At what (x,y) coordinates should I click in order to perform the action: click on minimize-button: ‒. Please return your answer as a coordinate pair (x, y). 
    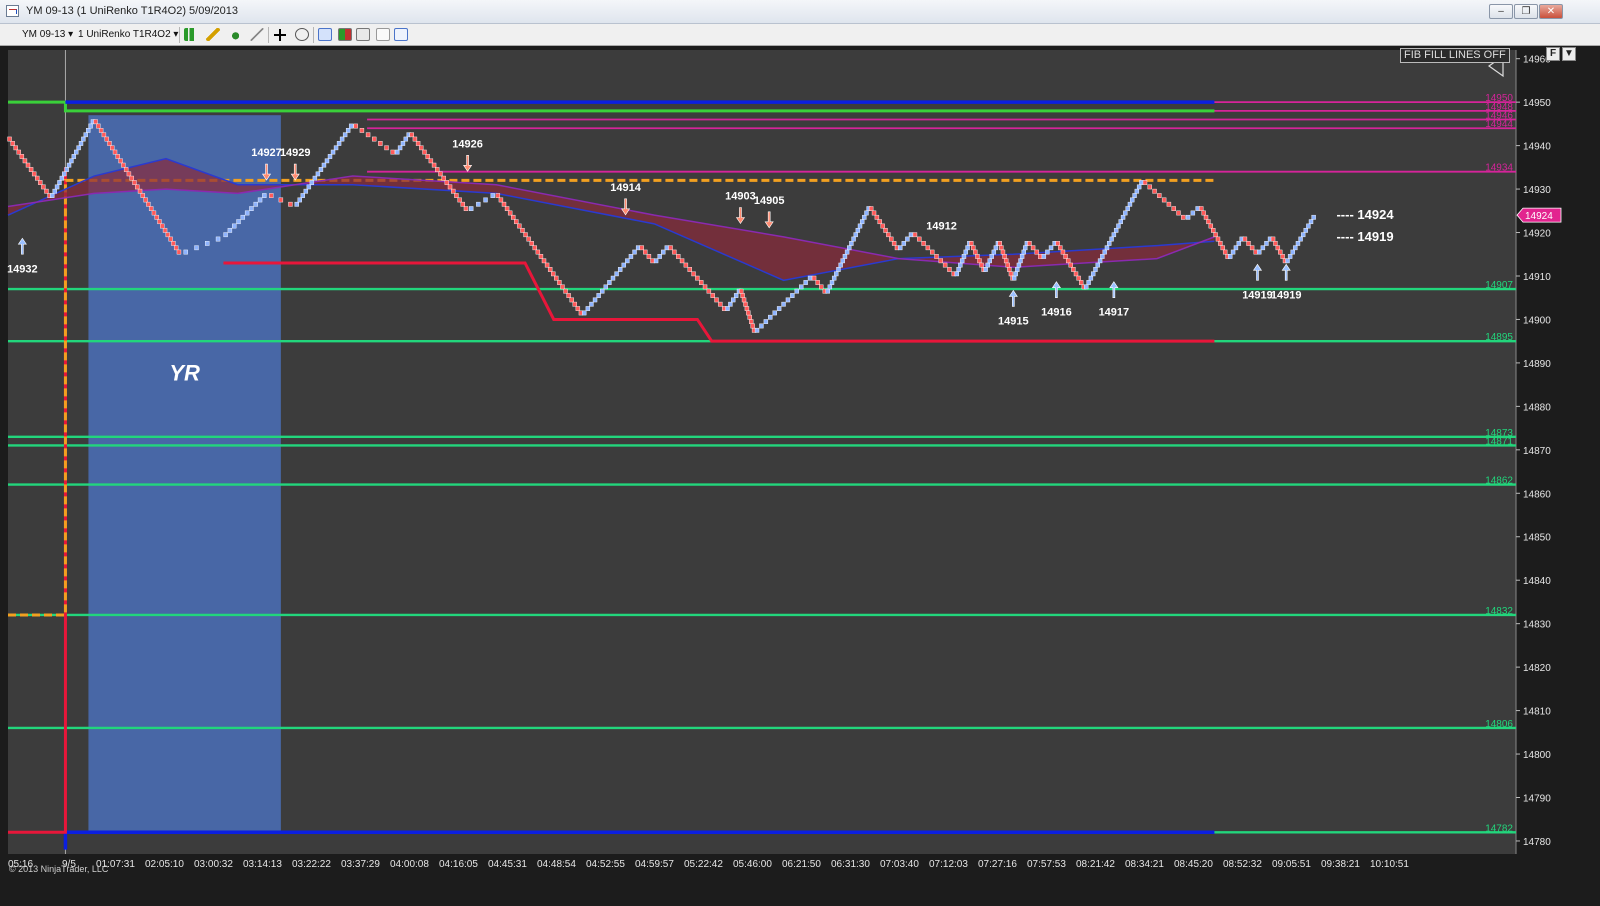
    Looking at the image, I should click on (1501, 11).